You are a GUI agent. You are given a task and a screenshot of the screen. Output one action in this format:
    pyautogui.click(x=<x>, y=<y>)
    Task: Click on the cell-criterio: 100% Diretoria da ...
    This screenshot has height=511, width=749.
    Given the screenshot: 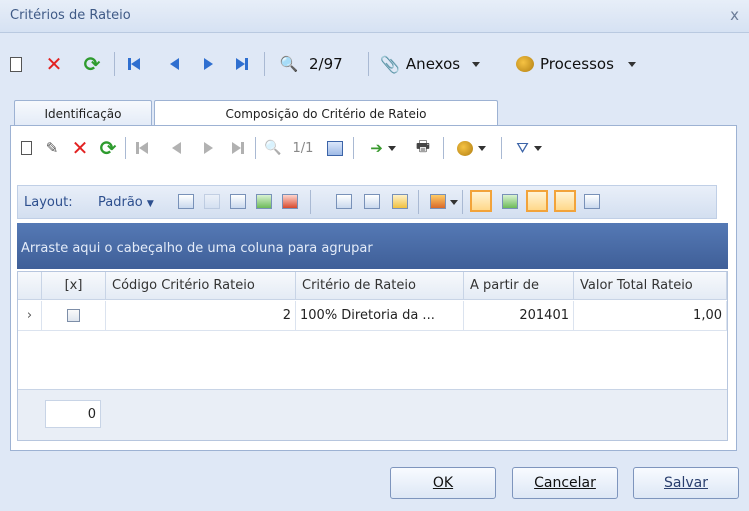 What is the action you would take?
    pyautogui.click(x=380, y=316)
    